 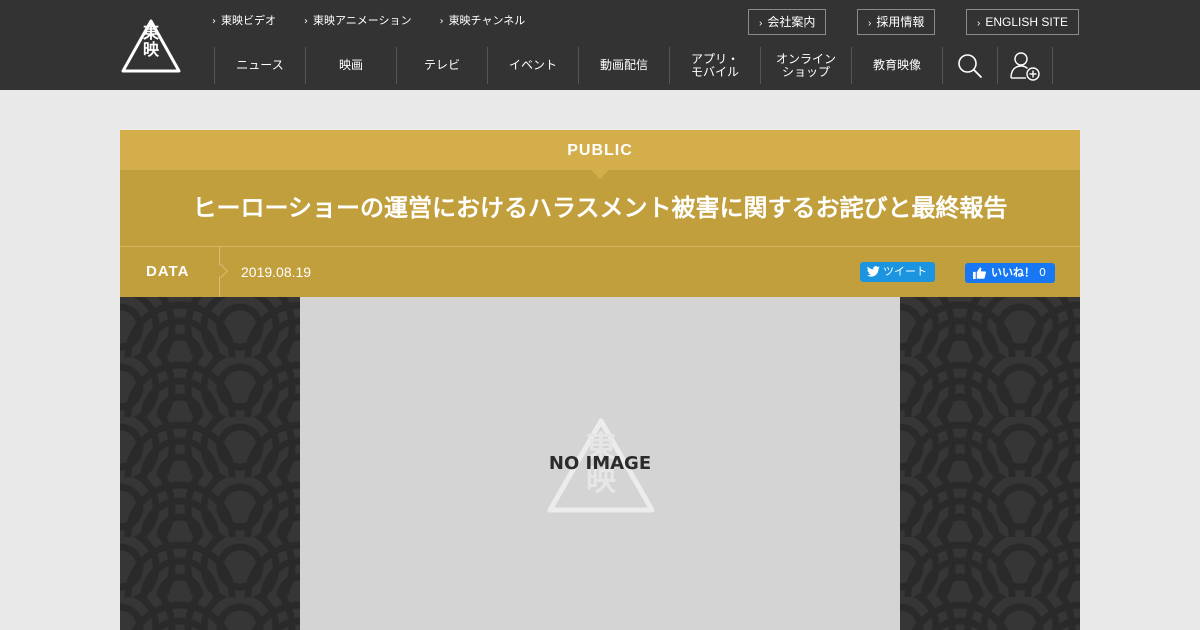 I want to click on nav-item-news: ニュース, so click(x=260, y=65).